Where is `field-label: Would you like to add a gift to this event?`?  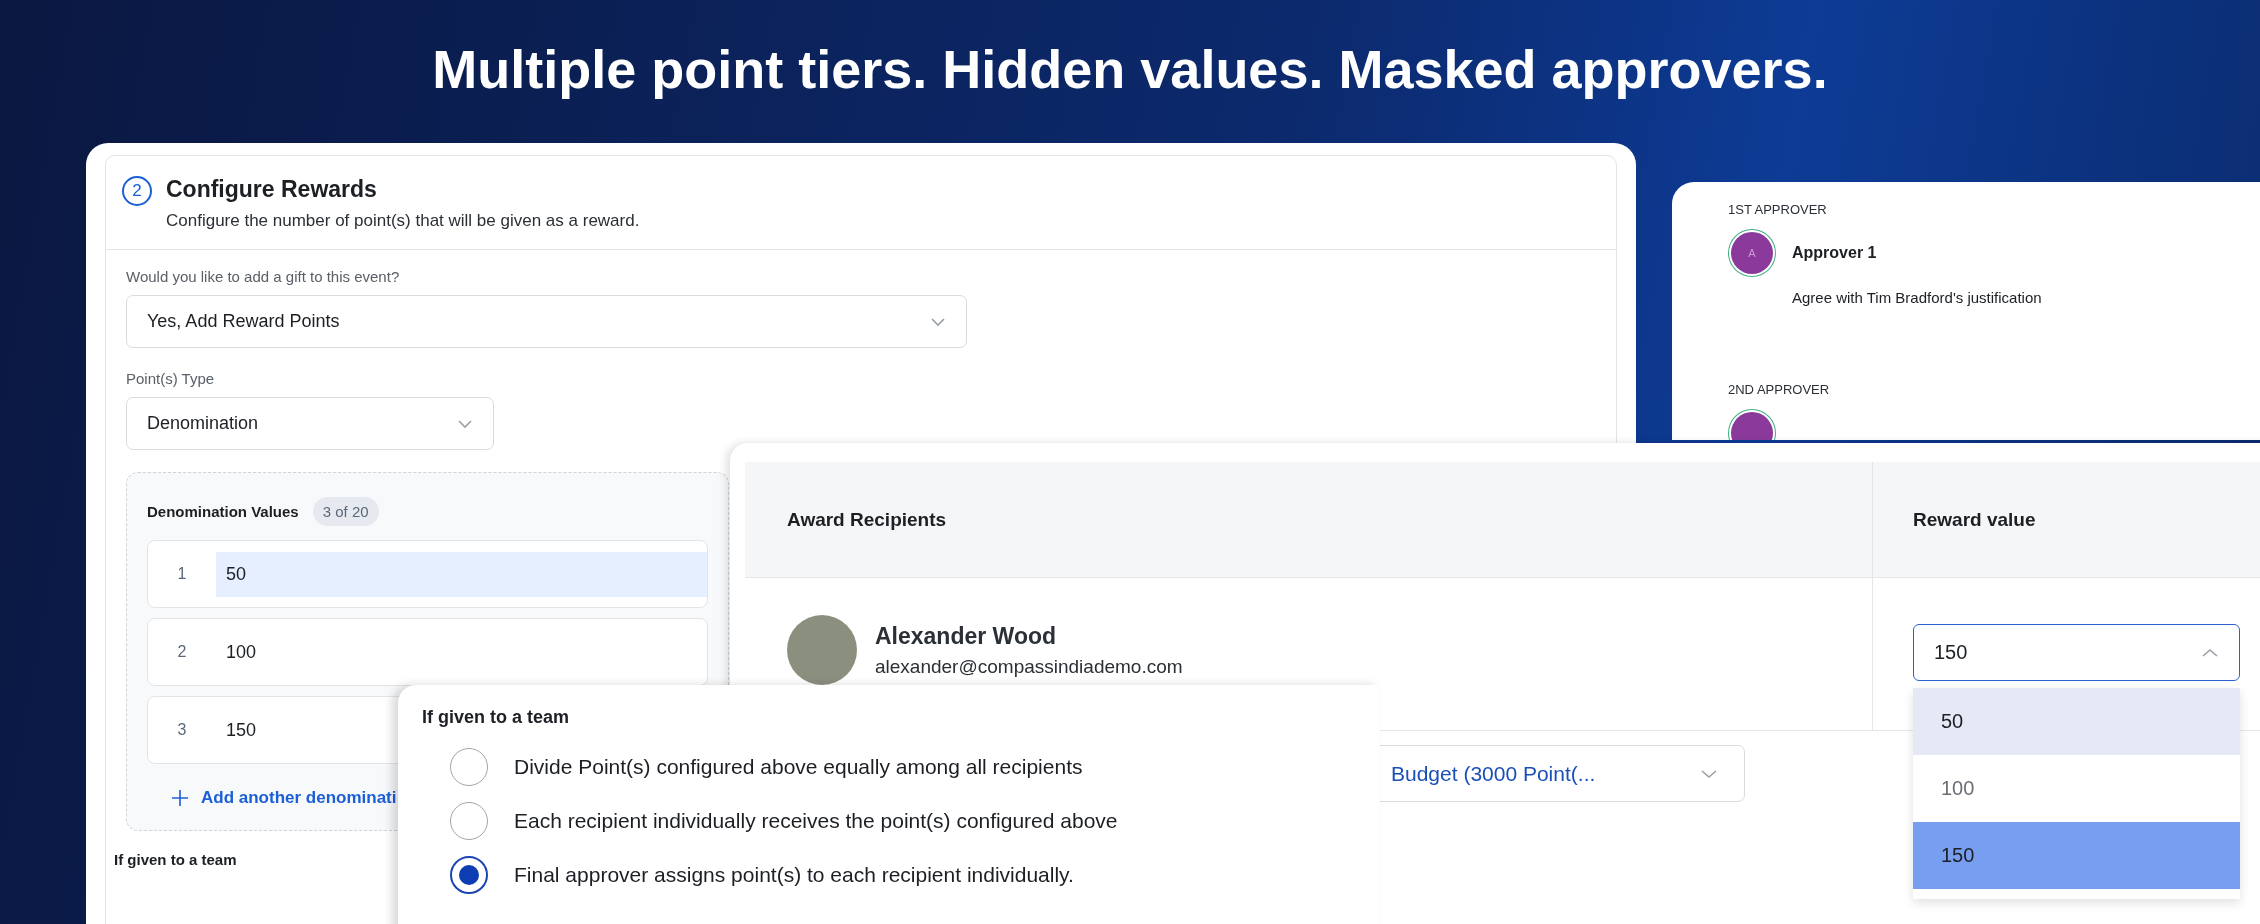
field-label: Would you like to add a gift to this event? is located at coordinates (263, 276).